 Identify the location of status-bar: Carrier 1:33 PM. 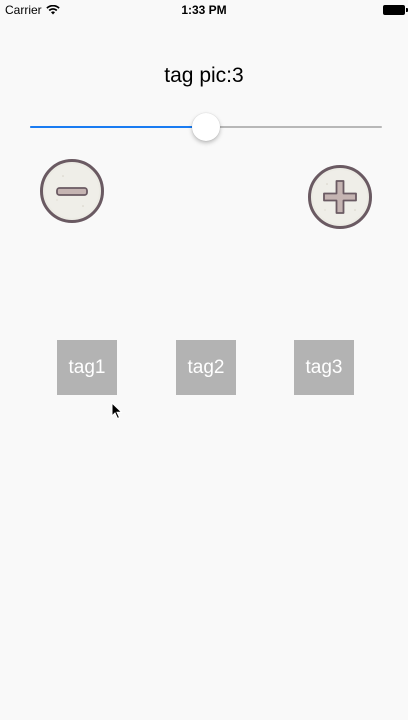
(204, 10).